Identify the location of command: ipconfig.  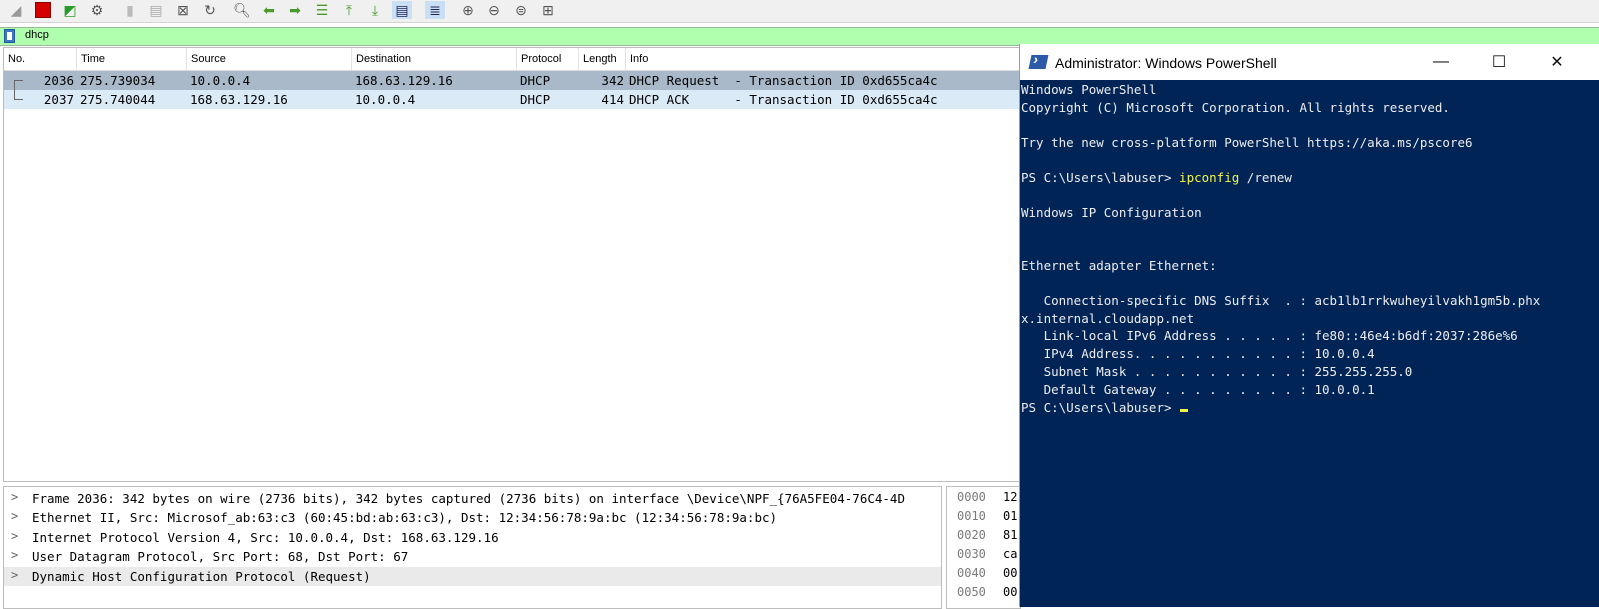
(1209, 177).